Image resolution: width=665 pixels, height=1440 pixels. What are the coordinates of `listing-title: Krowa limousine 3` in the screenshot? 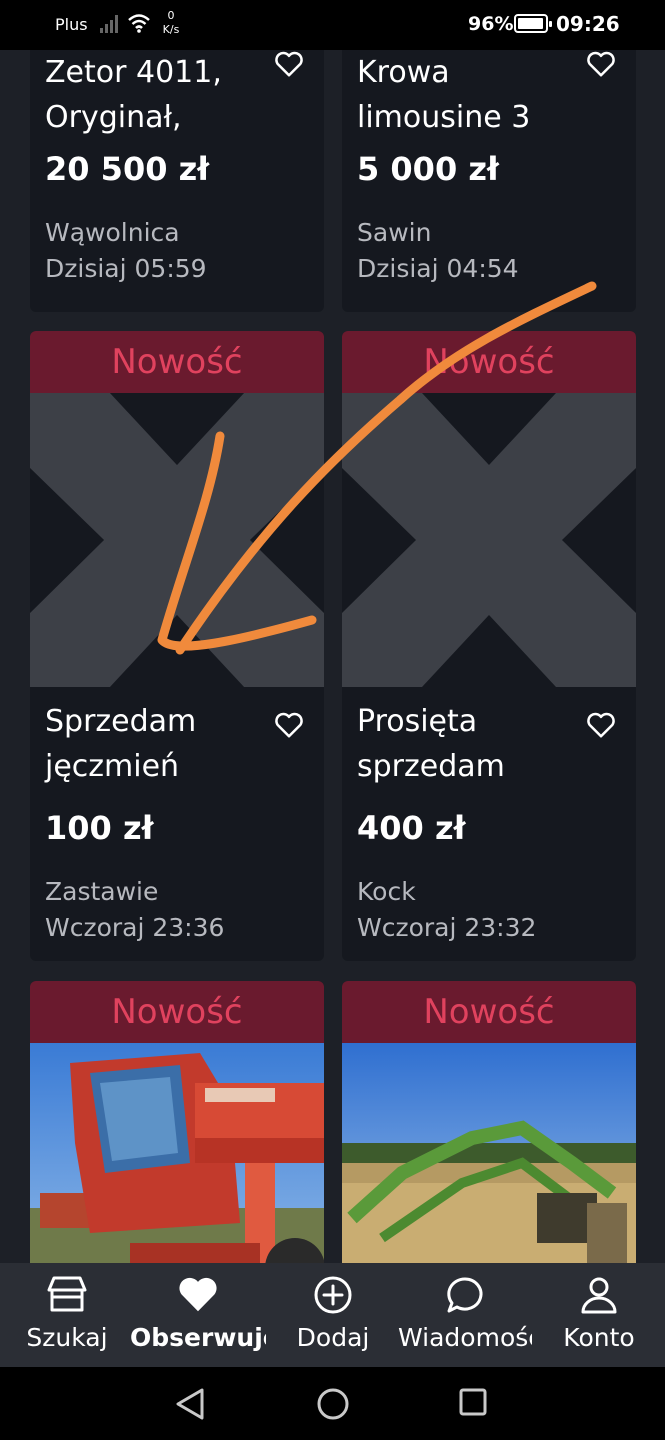 It's located at (444, 95).